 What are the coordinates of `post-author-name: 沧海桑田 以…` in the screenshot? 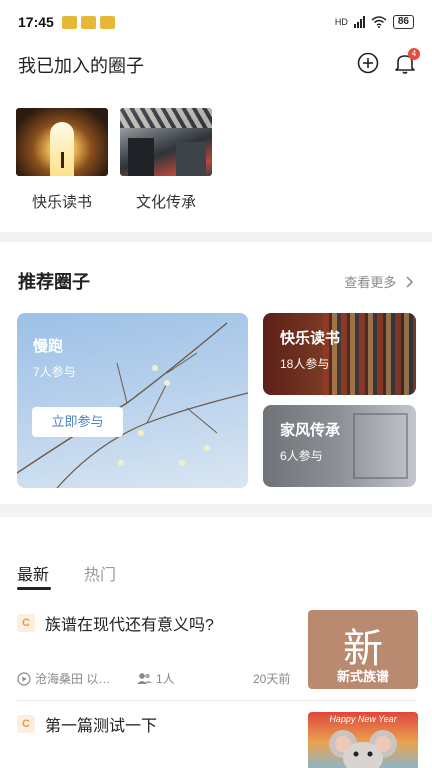 It's located at (73, 679).